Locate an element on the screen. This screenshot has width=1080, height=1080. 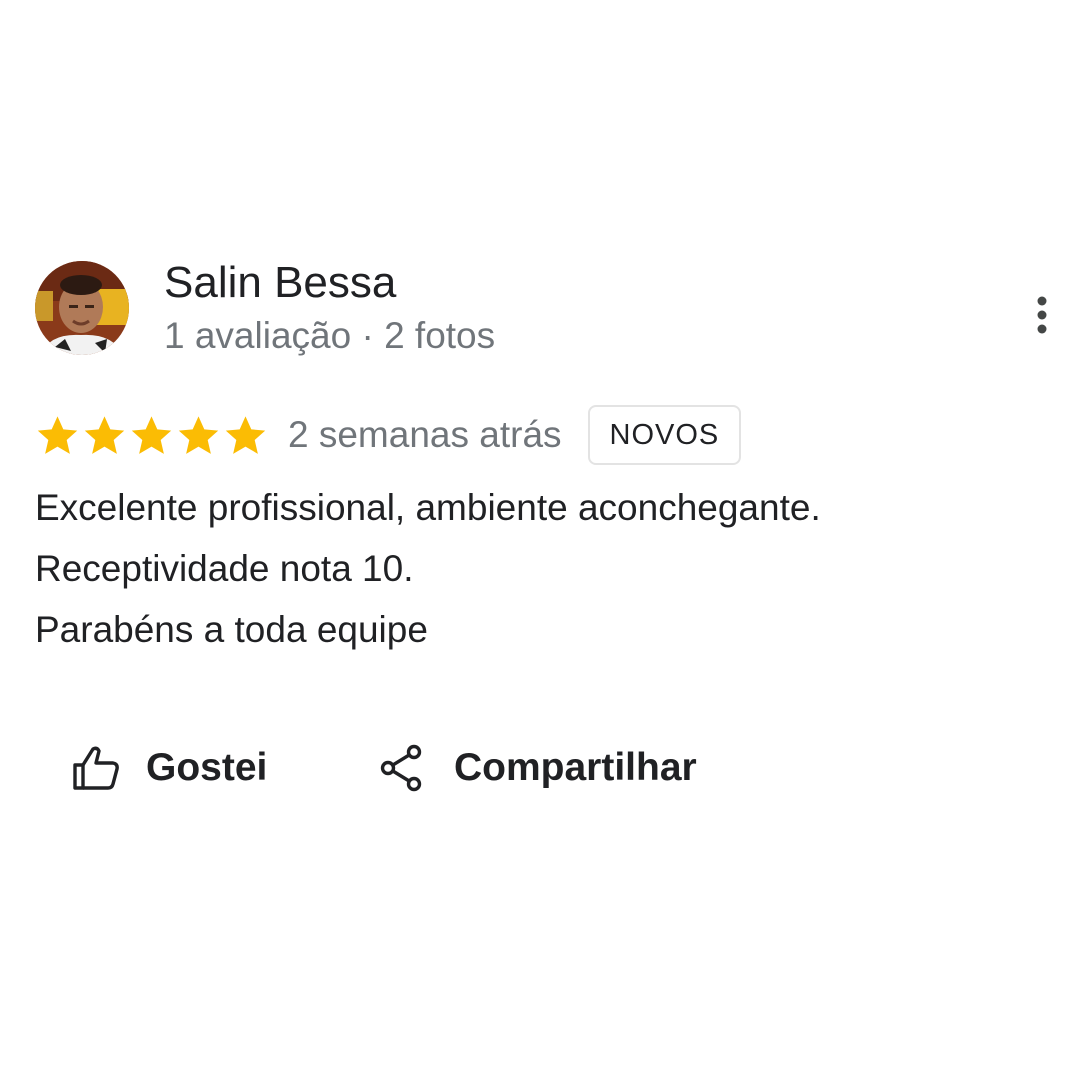
more-options-button is located at coordinates (1042, 315).